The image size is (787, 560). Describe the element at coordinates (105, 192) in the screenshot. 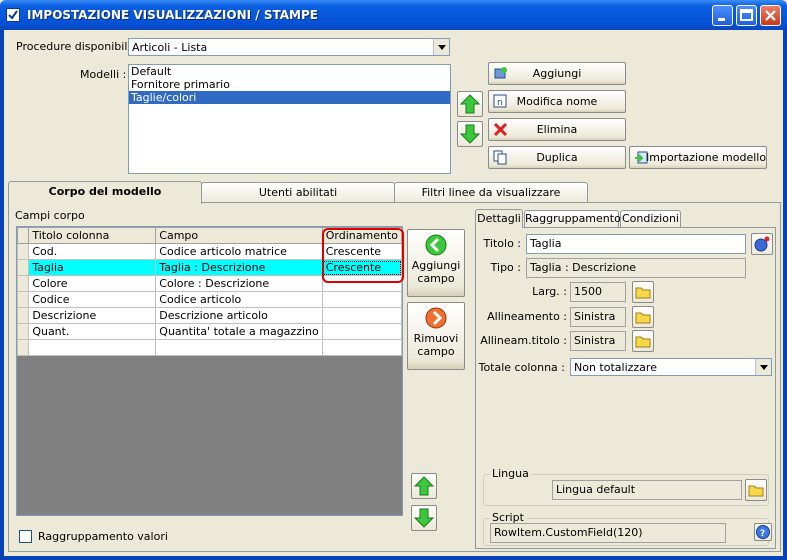

I see `tab-corpo-del-modello: Corpo del modello` at that location.